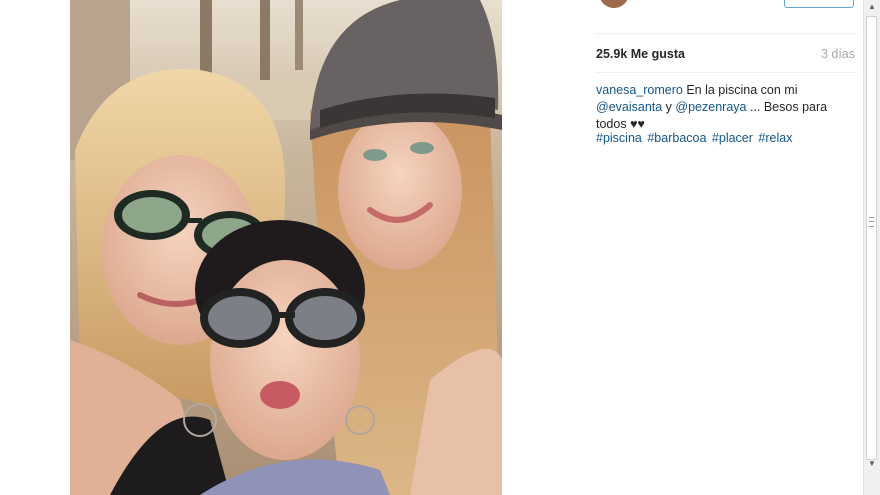 The height and width of the screenshot is (495, 880). What do you see at coordinates (819, 4) in the screenshot?
I see `follow-button` at bounding box center [819, 4].